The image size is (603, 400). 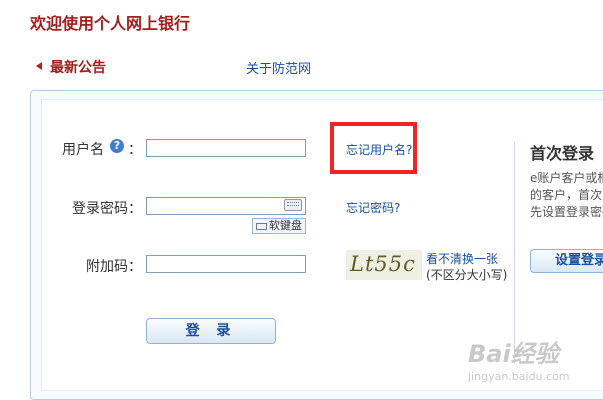 I want to click on first-login-title: 首次登录, so click(x=562, y=153).